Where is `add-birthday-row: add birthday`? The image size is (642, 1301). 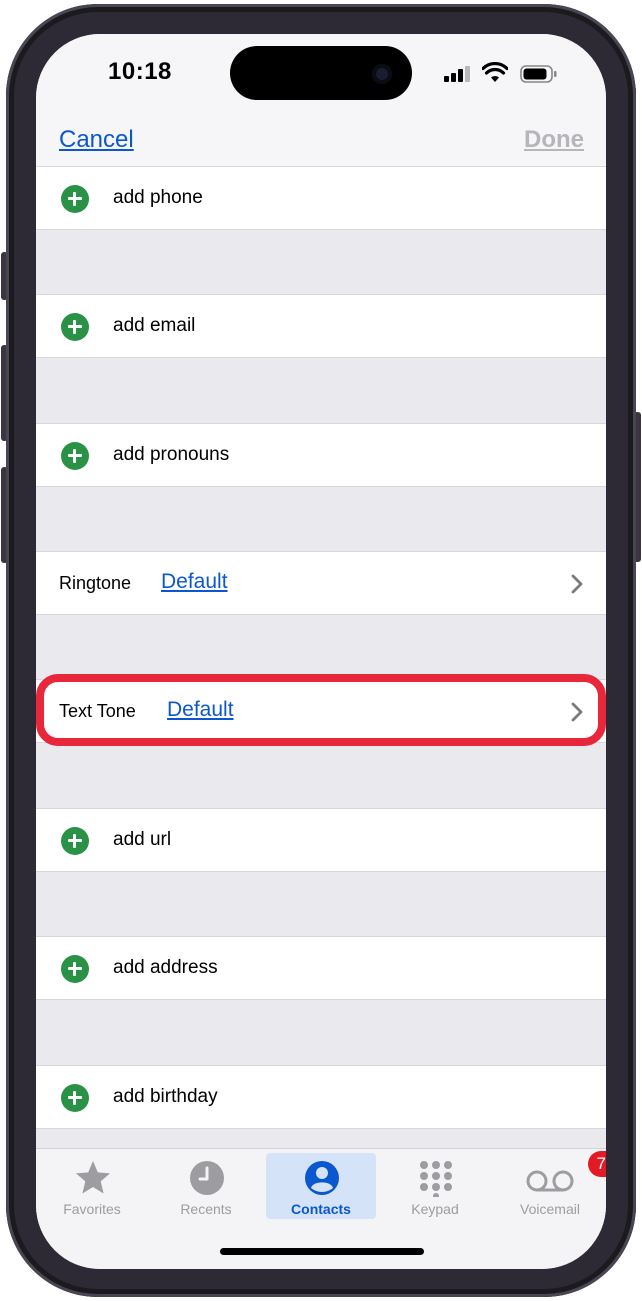
add-birthday-row: add birthday is located at coordinates (321, 1097).